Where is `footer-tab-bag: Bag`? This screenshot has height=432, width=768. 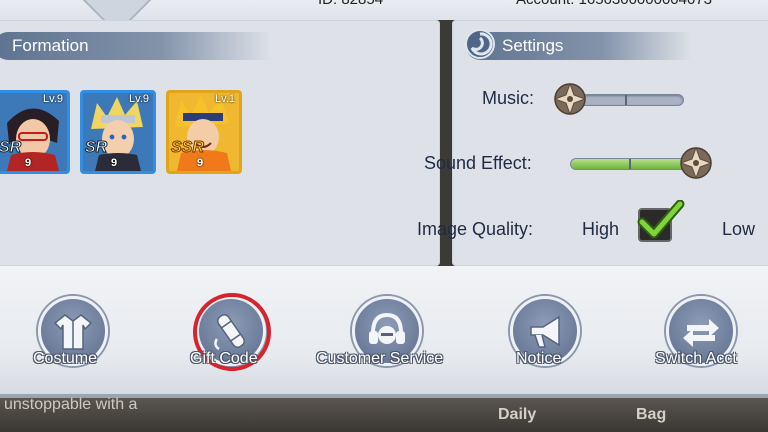 footer-tab-bag: Bag is located at coordinates (651, 415).